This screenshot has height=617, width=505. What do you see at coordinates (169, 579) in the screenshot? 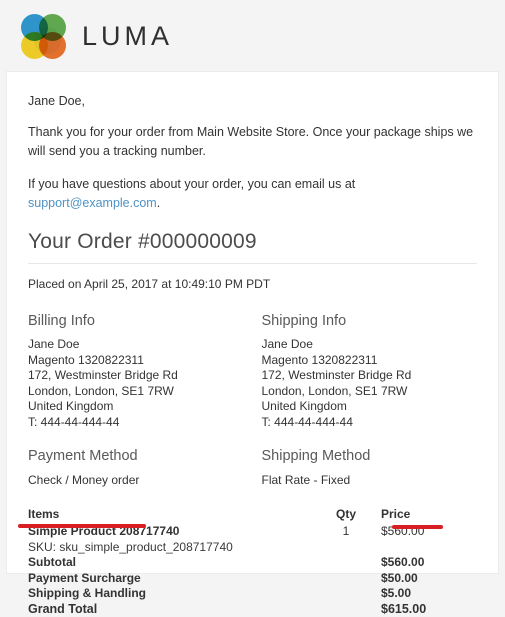
I see `payment-surcharge-label: Payment Surcharge` at bounding box center [169, 579].